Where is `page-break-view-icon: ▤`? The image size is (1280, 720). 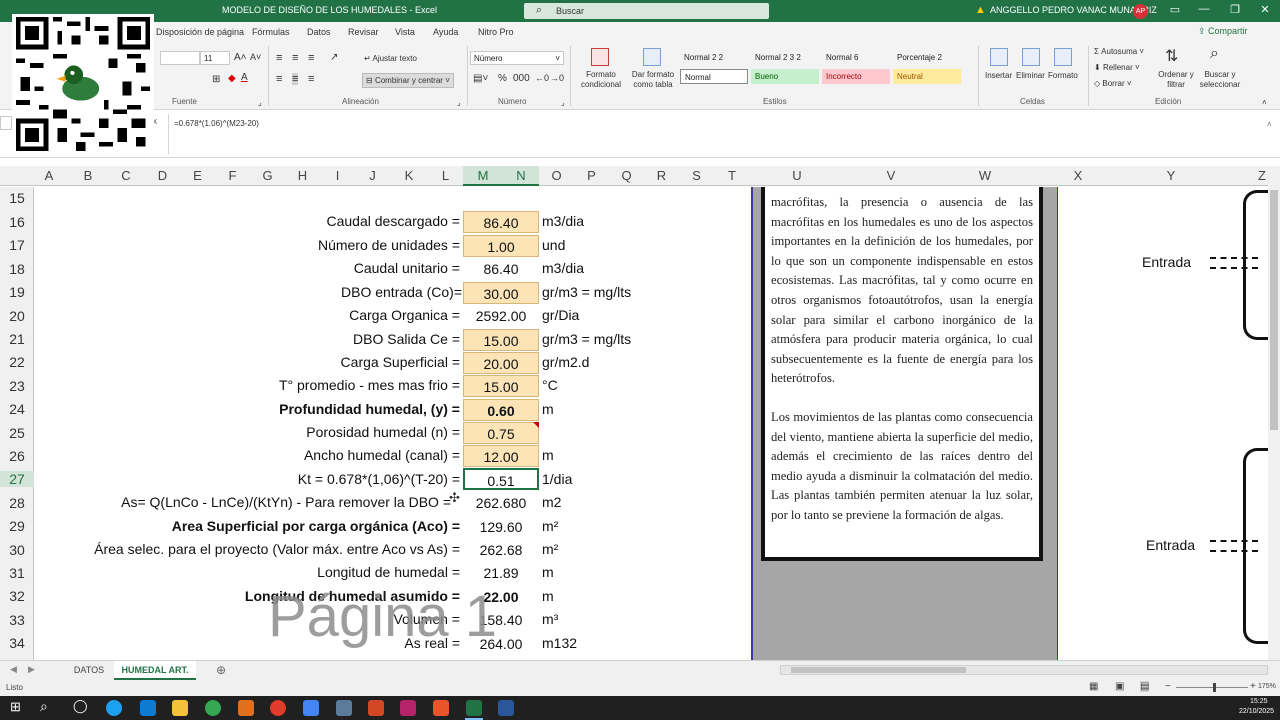
page-break-view-icon: ▤ is located at coordinates (1145, 686).